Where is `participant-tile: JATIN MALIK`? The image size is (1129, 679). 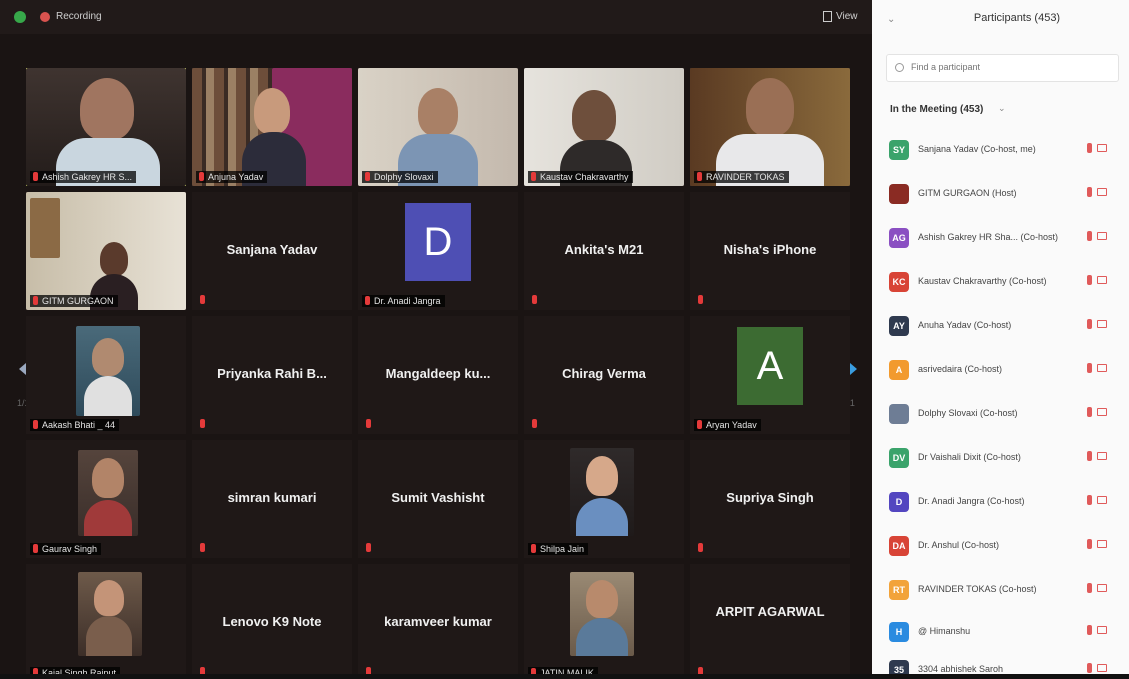 participant-tile: JATIN MALIK is located at coordinates (604, 621).